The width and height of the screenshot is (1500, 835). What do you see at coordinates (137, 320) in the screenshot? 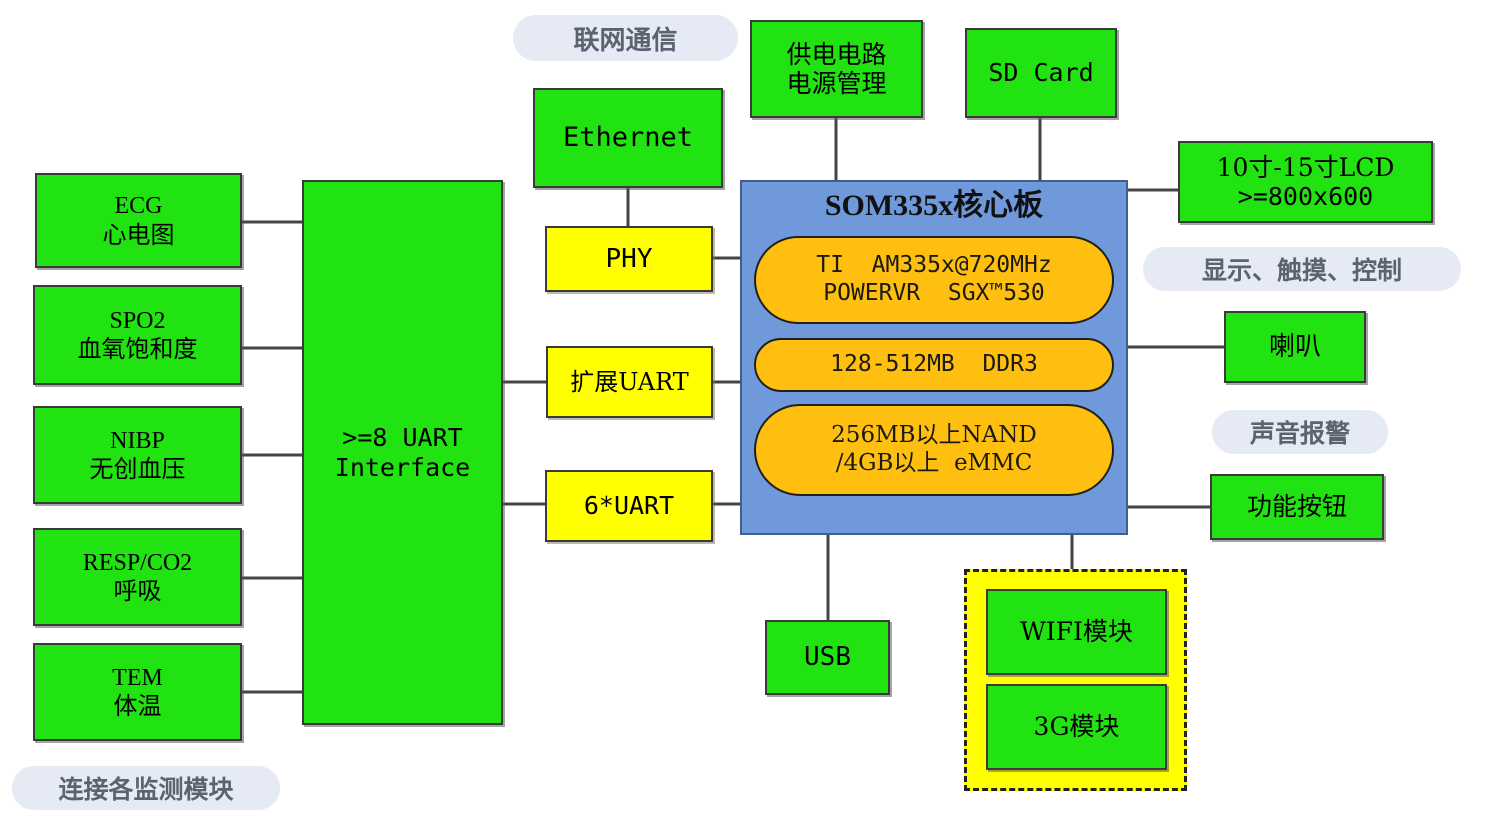
I see `sensor-spo2-line1: SPO2` at bounding box center [137, 320].